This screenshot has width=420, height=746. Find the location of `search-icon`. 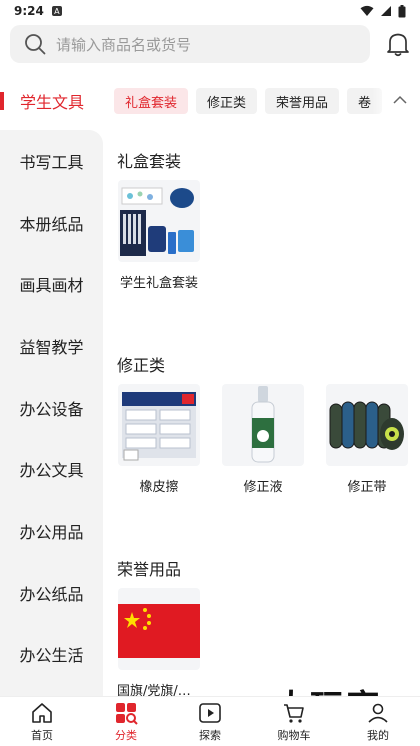

search-icon is located at coordinates (35, 44).